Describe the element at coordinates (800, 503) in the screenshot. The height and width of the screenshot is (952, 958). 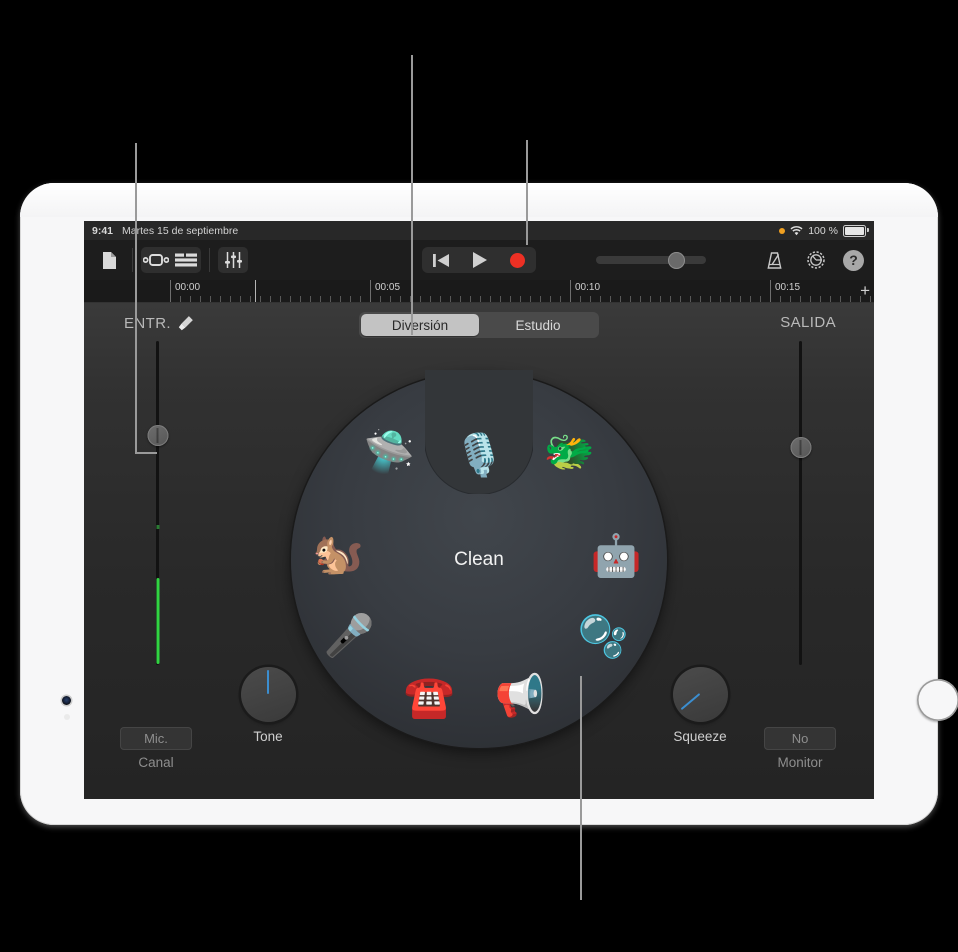
I see `output-level-fader` at that location.